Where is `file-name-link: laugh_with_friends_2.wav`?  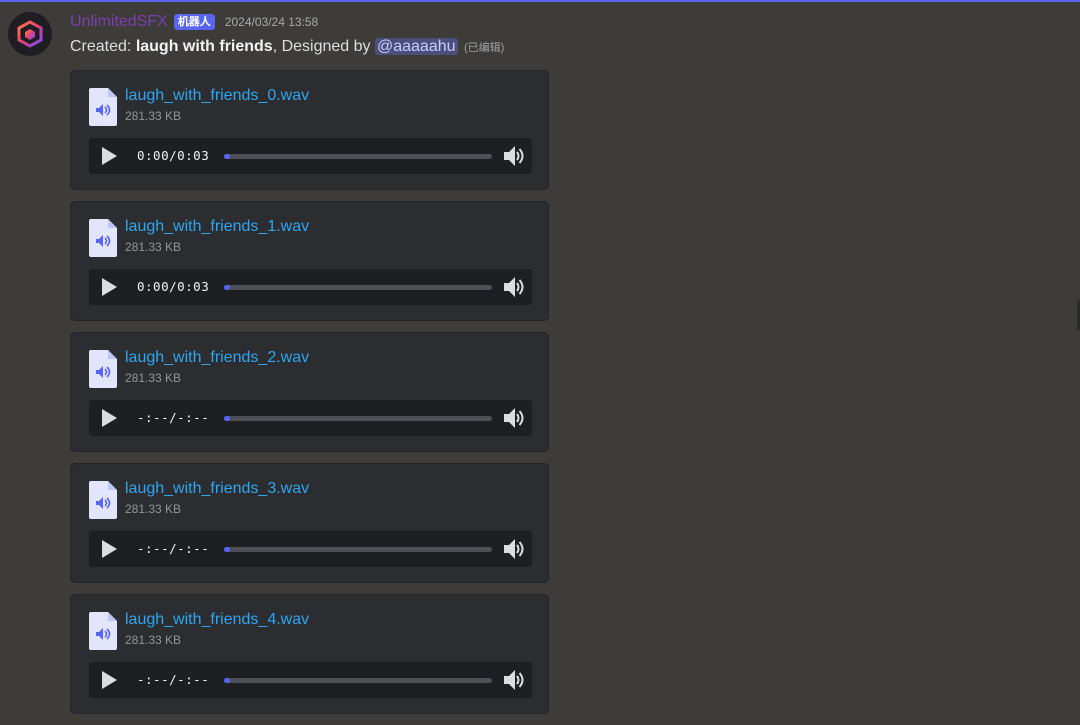 file-name-link: laugh_with_friends_2.wav is located at coordinates (217, 358).